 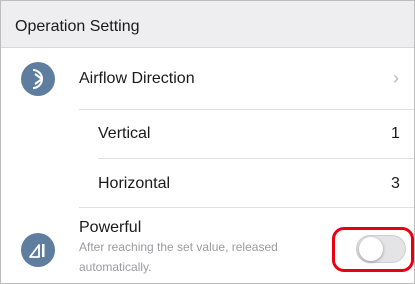 I want to click on vertical-label: Vertical, so click(x=124, y=133).